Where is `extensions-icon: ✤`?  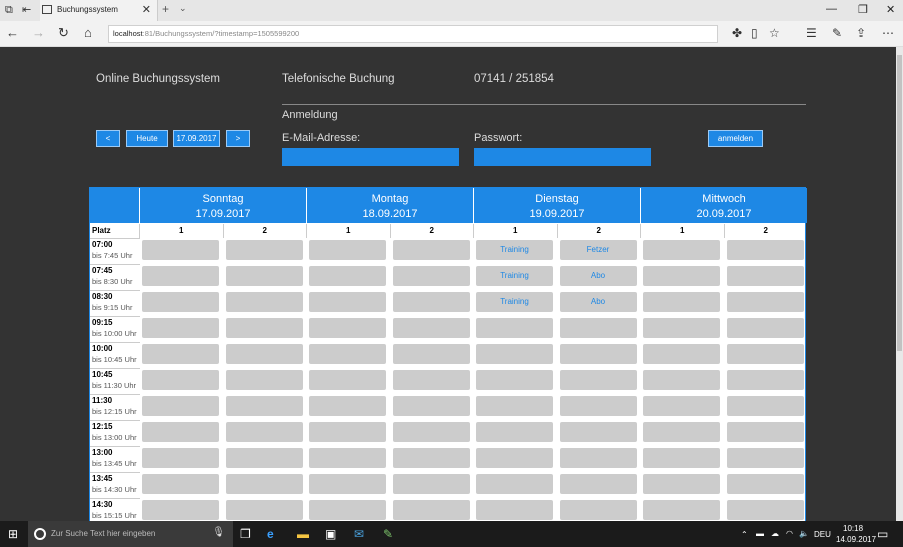 extensions-icon: ✤ is located at coordinates (737, 33).